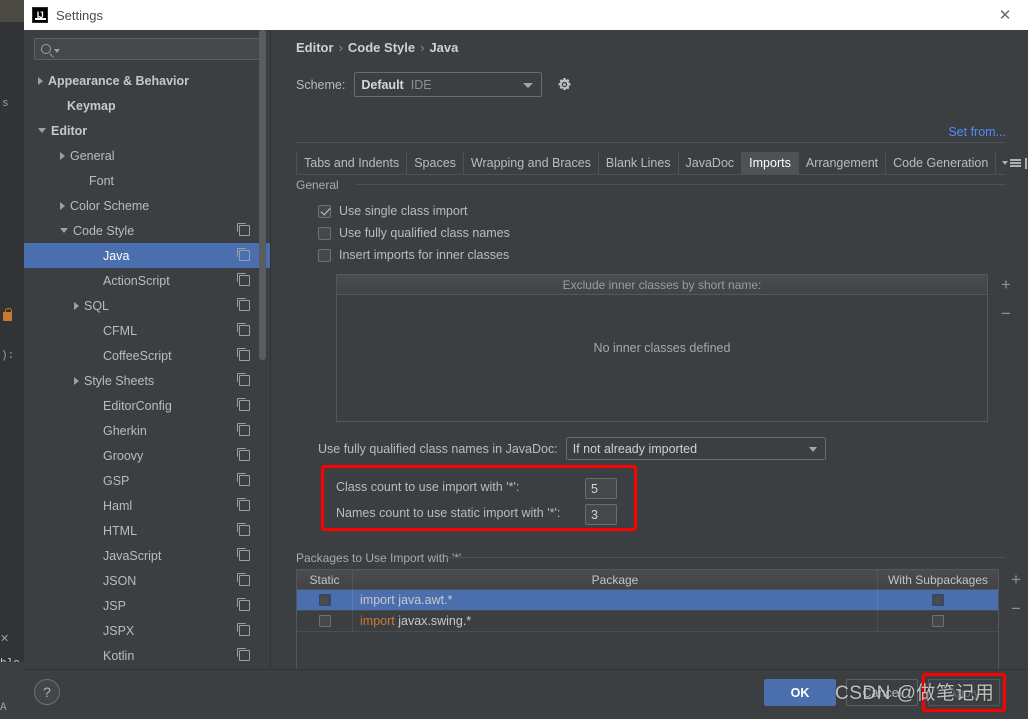  I want to click on class-count-input: 5, so click(601, 488).